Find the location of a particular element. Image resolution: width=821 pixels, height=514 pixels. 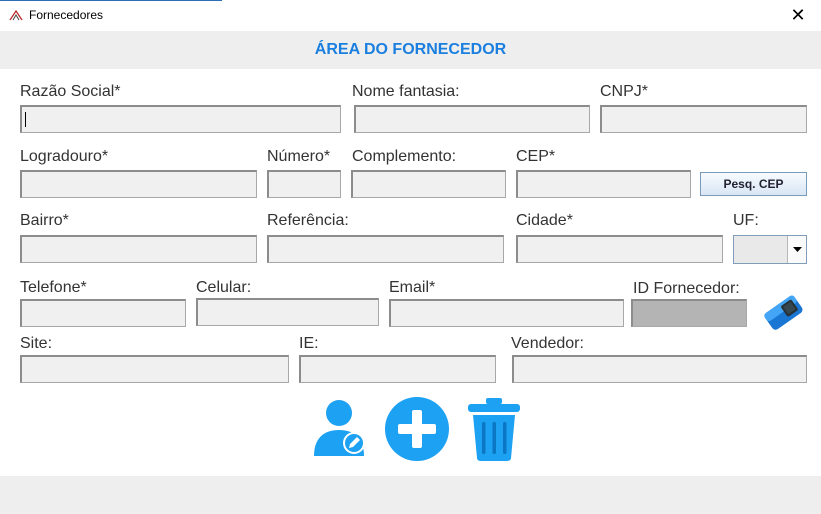

section-title: ÁREA DO FORNECEDOR is located at coordinates (410, 49).